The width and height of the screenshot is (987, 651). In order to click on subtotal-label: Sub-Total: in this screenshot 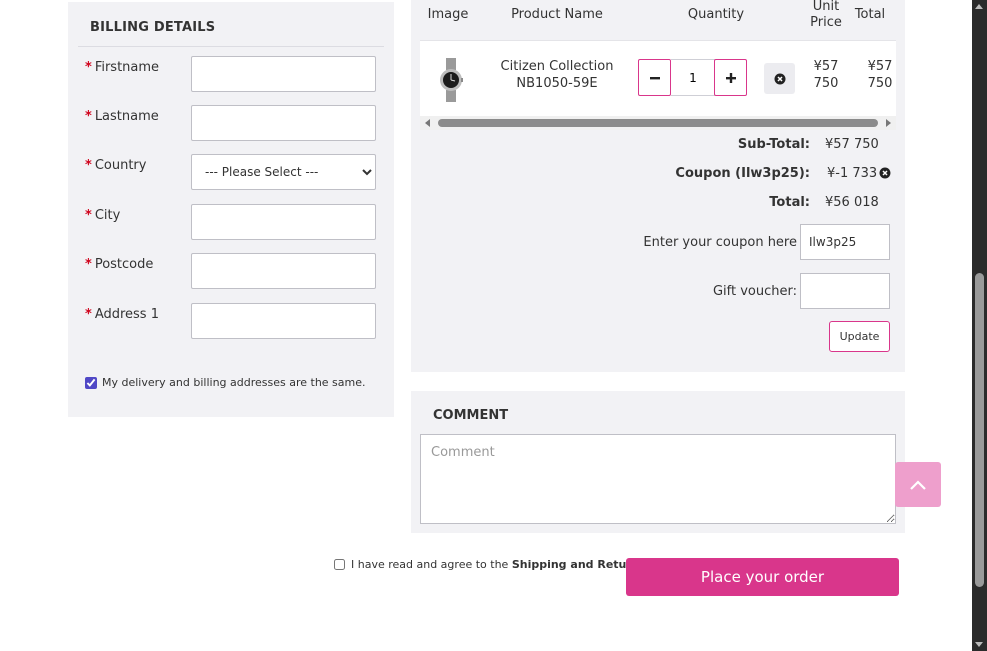, I will do `click(773, 144)`.